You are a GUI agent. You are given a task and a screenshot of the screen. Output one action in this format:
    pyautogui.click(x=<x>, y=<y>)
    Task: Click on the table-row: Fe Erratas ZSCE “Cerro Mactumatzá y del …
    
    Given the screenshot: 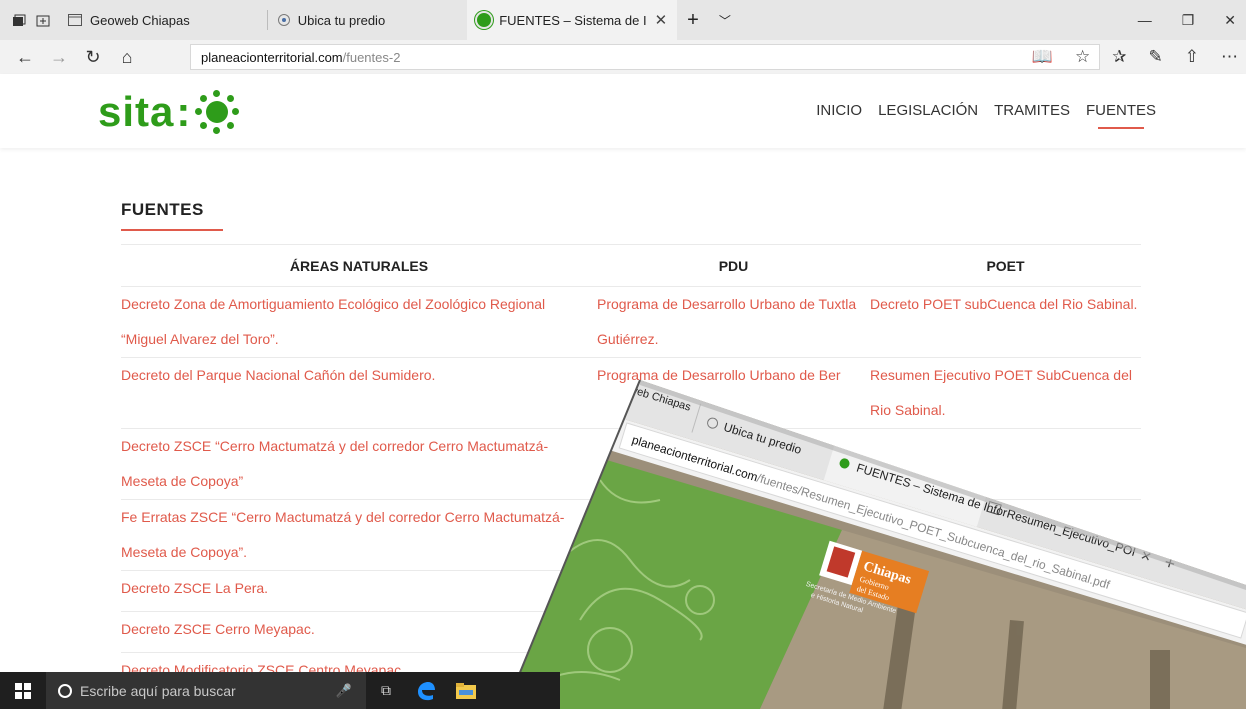 What is the action you would take?
    pyautogui.click(x=631, y=535)
    